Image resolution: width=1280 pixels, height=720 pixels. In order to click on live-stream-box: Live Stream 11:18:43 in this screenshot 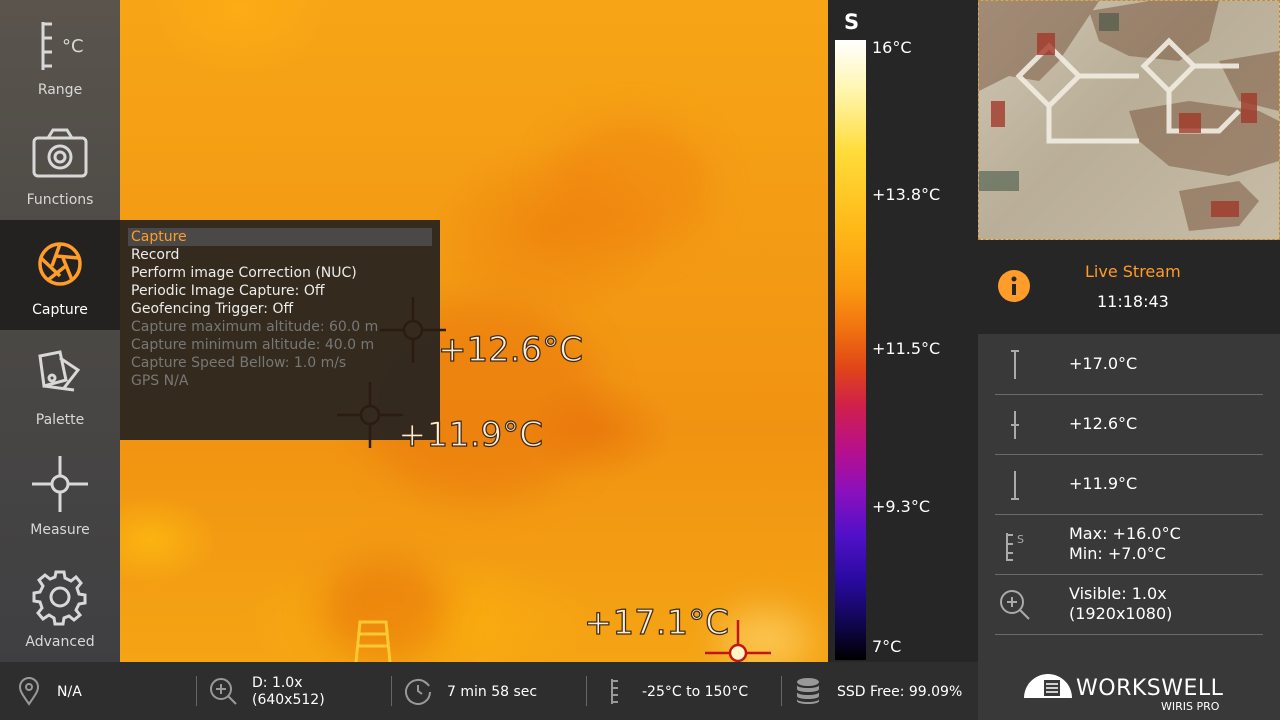, I will do `click(1129, 287)`.